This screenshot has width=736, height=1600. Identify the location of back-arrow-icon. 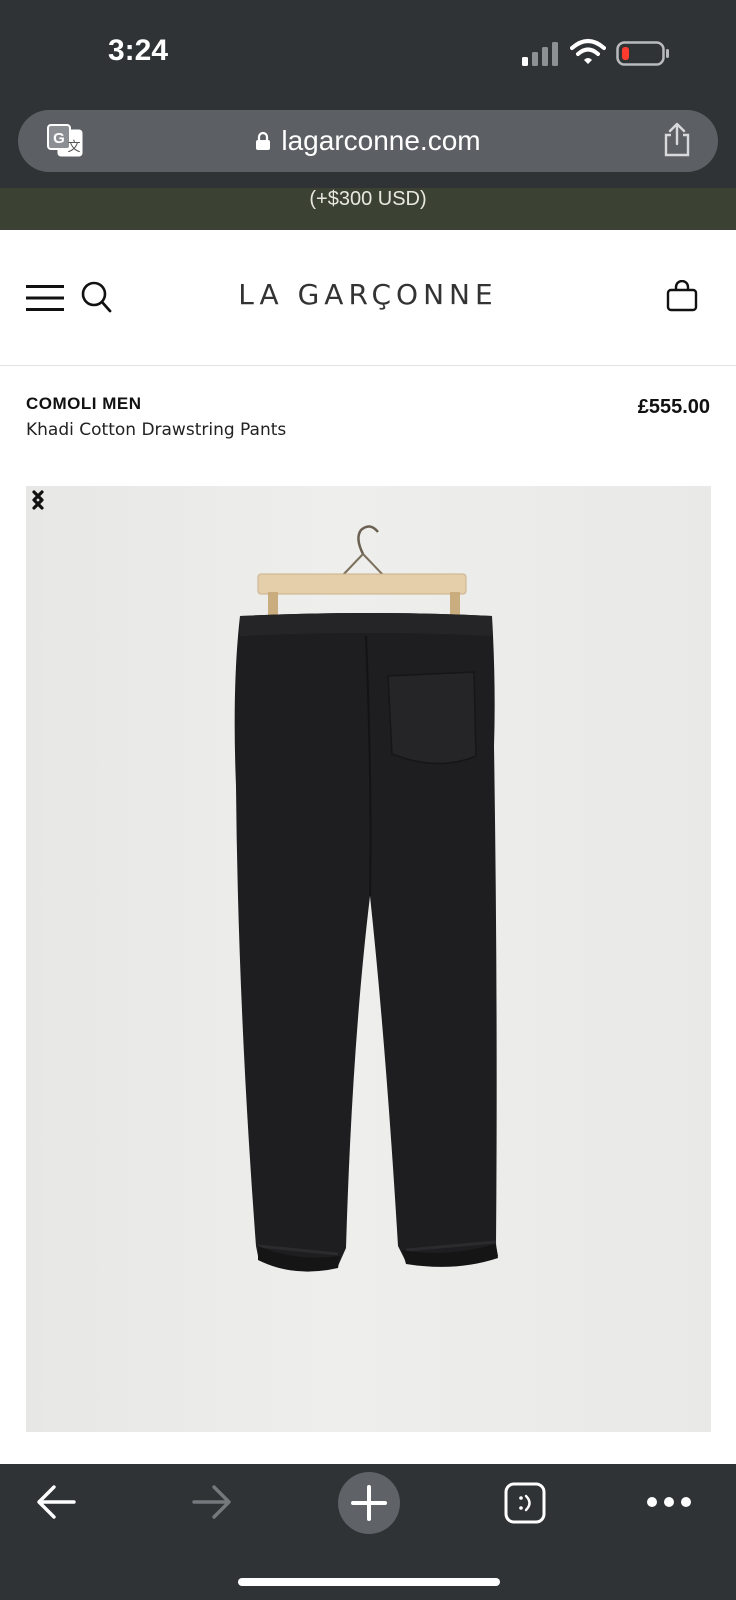
(56, 1502).